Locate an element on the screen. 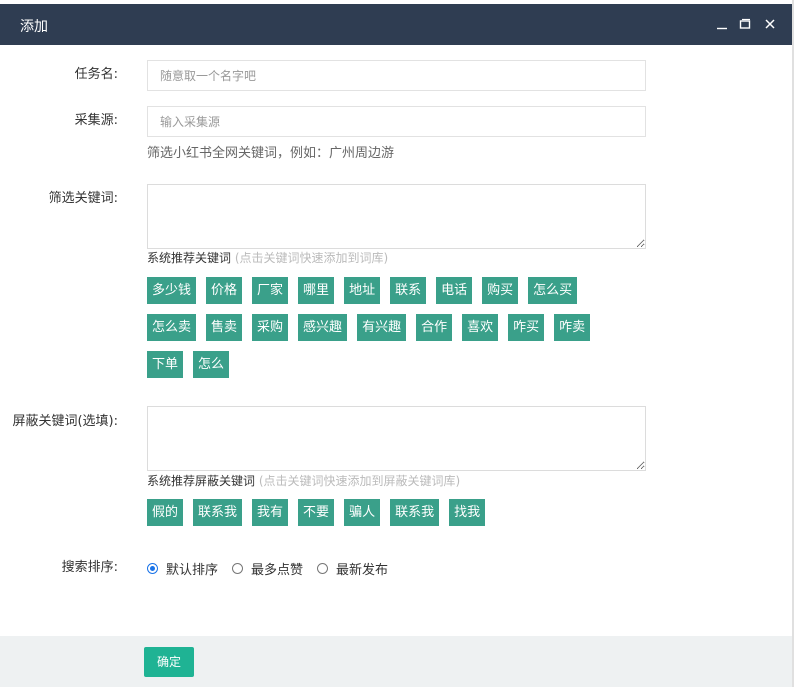  filter-keyword-chip: 咋卖 is located at coordinates (572, 327).